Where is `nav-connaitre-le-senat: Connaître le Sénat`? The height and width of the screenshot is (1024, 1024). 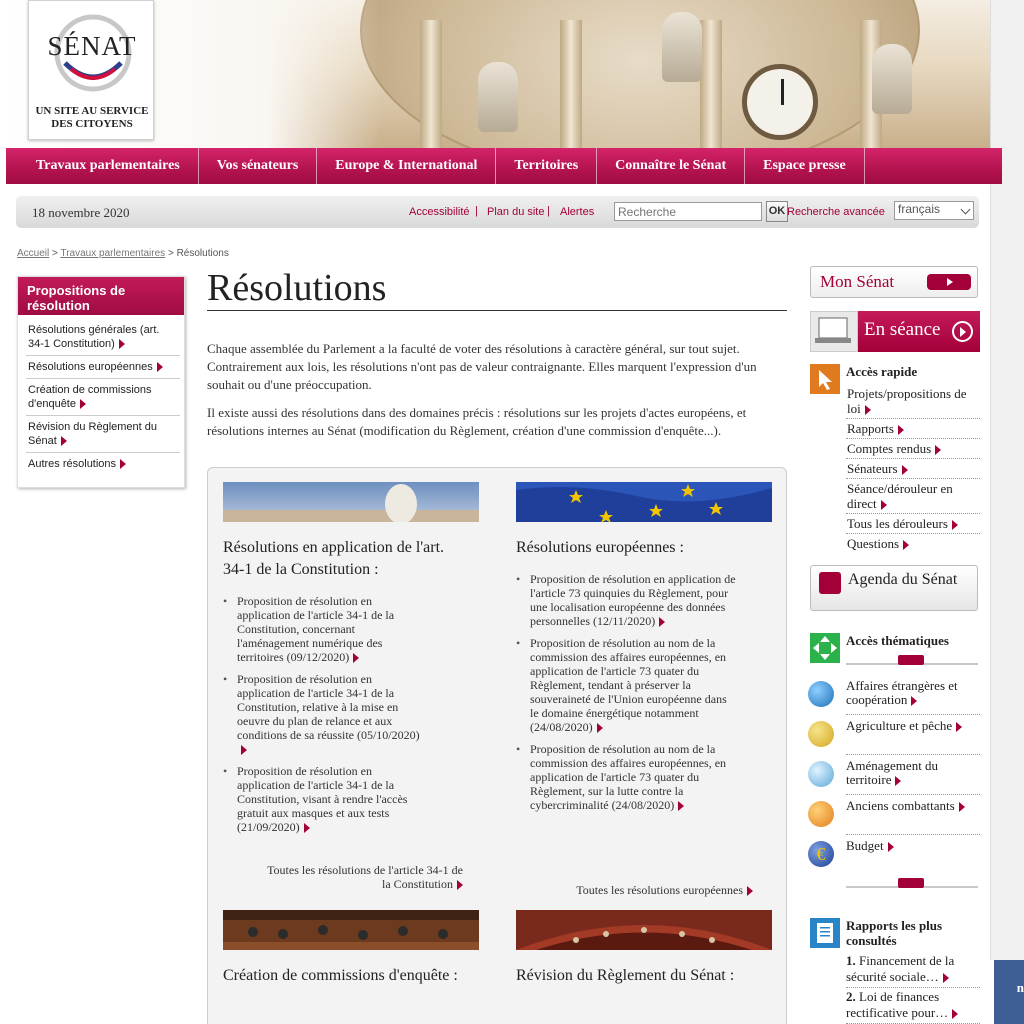 nav-connaitre-le-senat: Connaître le Sénat is located at coordinates (671, 166).